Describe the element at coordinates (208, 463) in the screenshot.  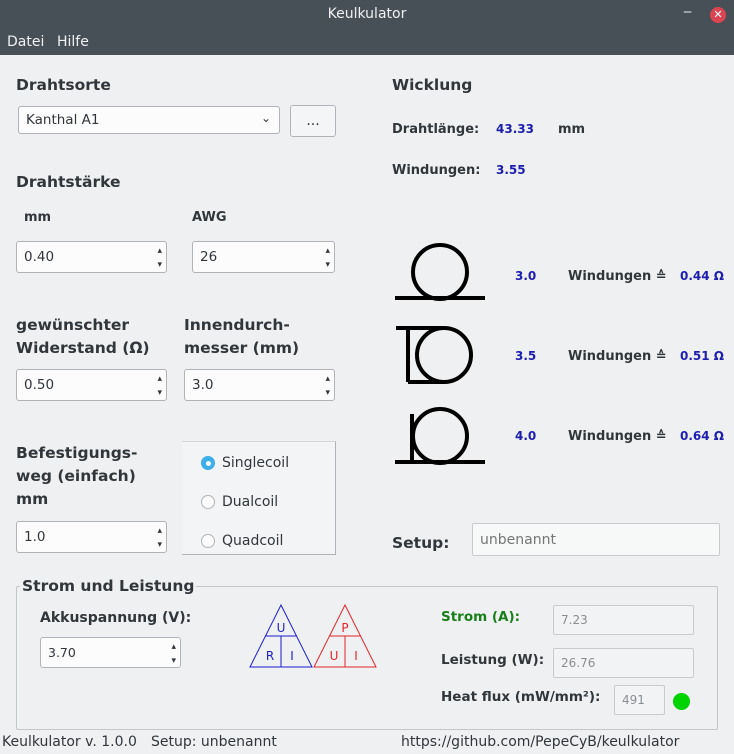
I see `radio-checked-icon` at that location.